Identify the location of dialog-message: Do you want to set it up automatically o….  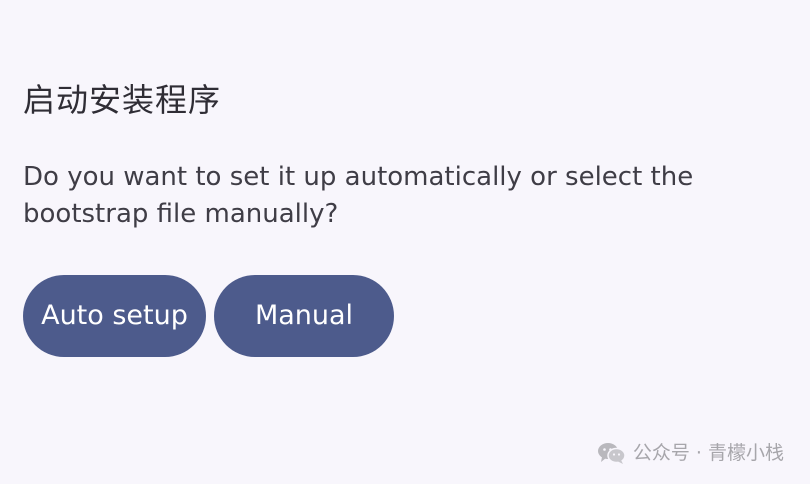
(358, 195).